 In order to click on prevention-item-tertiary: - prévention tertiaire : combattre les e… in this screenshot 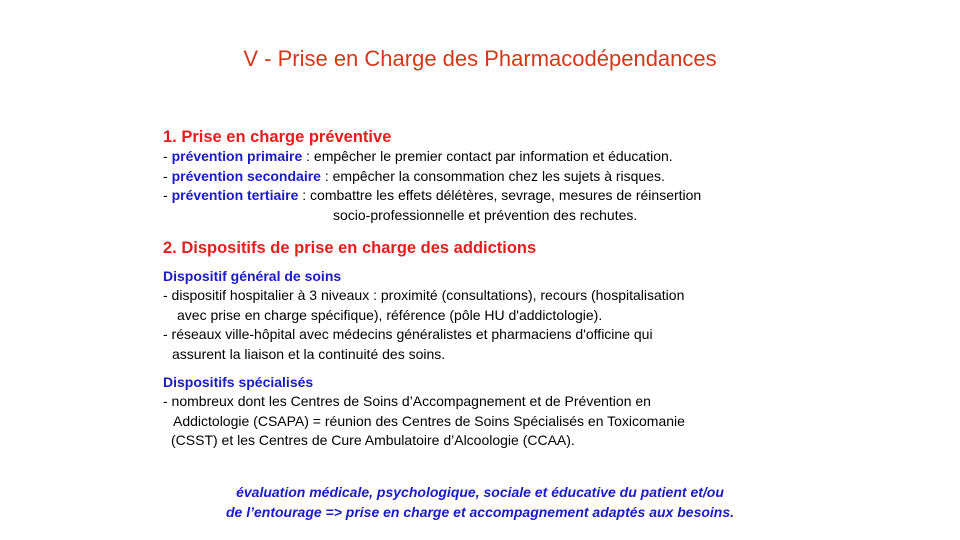, I will do `click(543, 196)`.